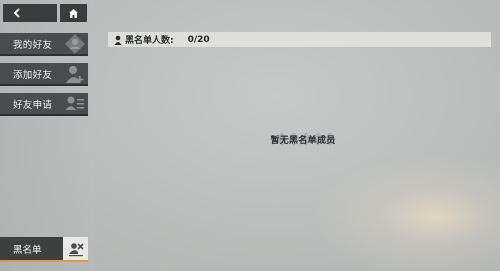  I want to click on person-marker-icon, so click(118, 40).